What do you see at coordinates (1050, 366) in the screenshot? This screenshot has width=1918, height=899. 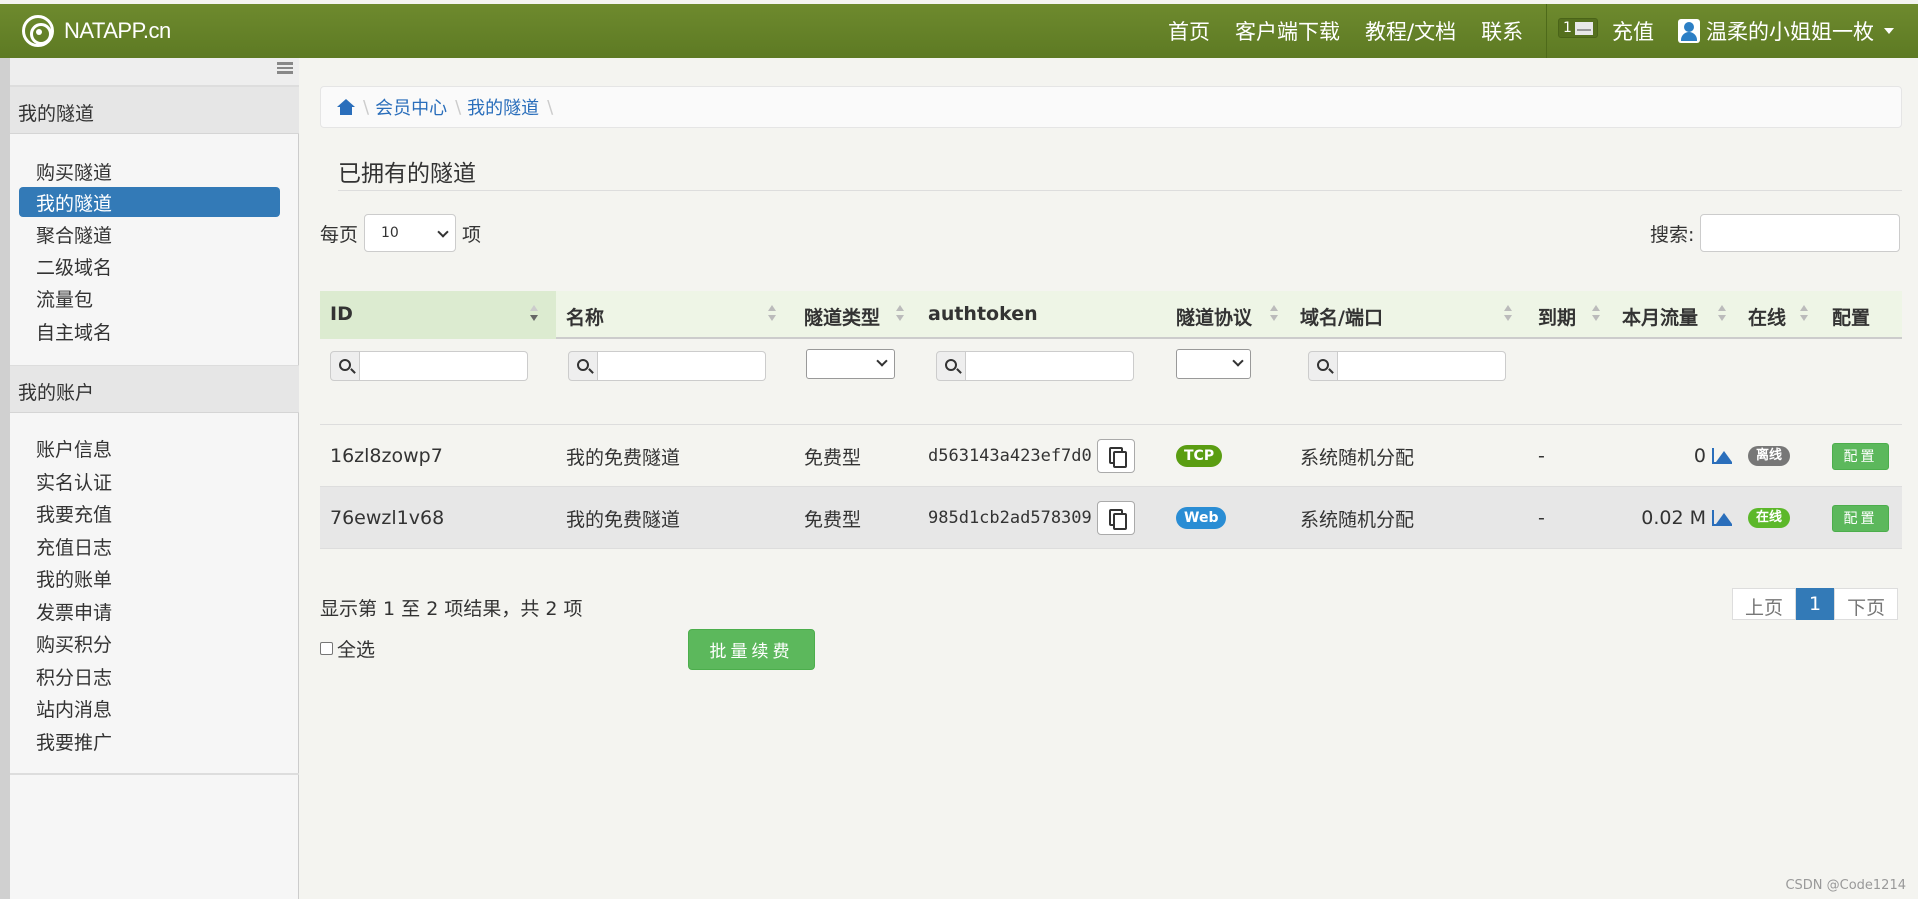 I see `filter-authtoken-input` at bounding box center [1050, 366].